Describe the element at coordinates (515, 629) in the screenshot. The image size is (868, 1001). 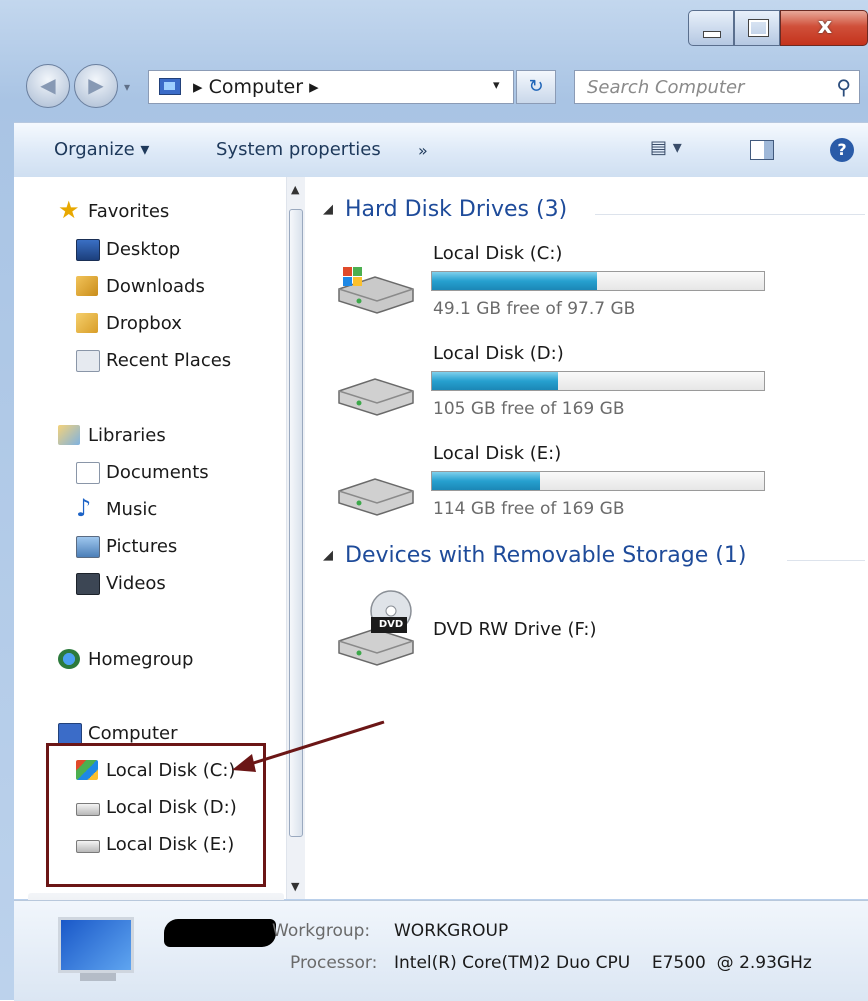
I see `drive-name: DVD RW Drive (F:)` at that location.